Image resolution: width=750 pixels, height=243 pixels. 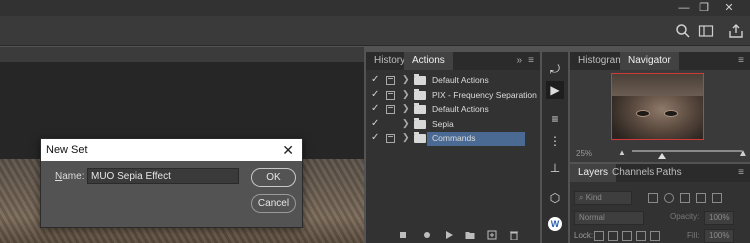 I want to click on actions-panel-tabs: History Actions » ≡, so click(x=453, y=61).